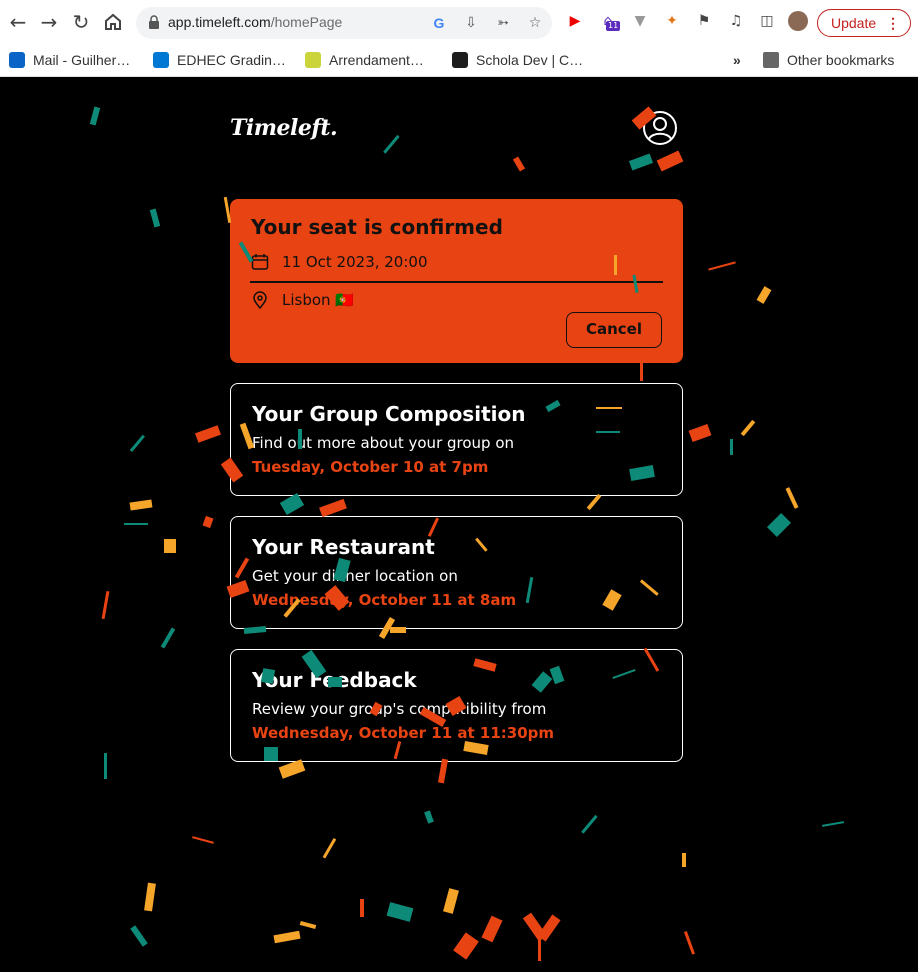  Describe the element at coordinates (672, 21) in the screenshot. I see `metamask-ext-icon: ✦` at that location.